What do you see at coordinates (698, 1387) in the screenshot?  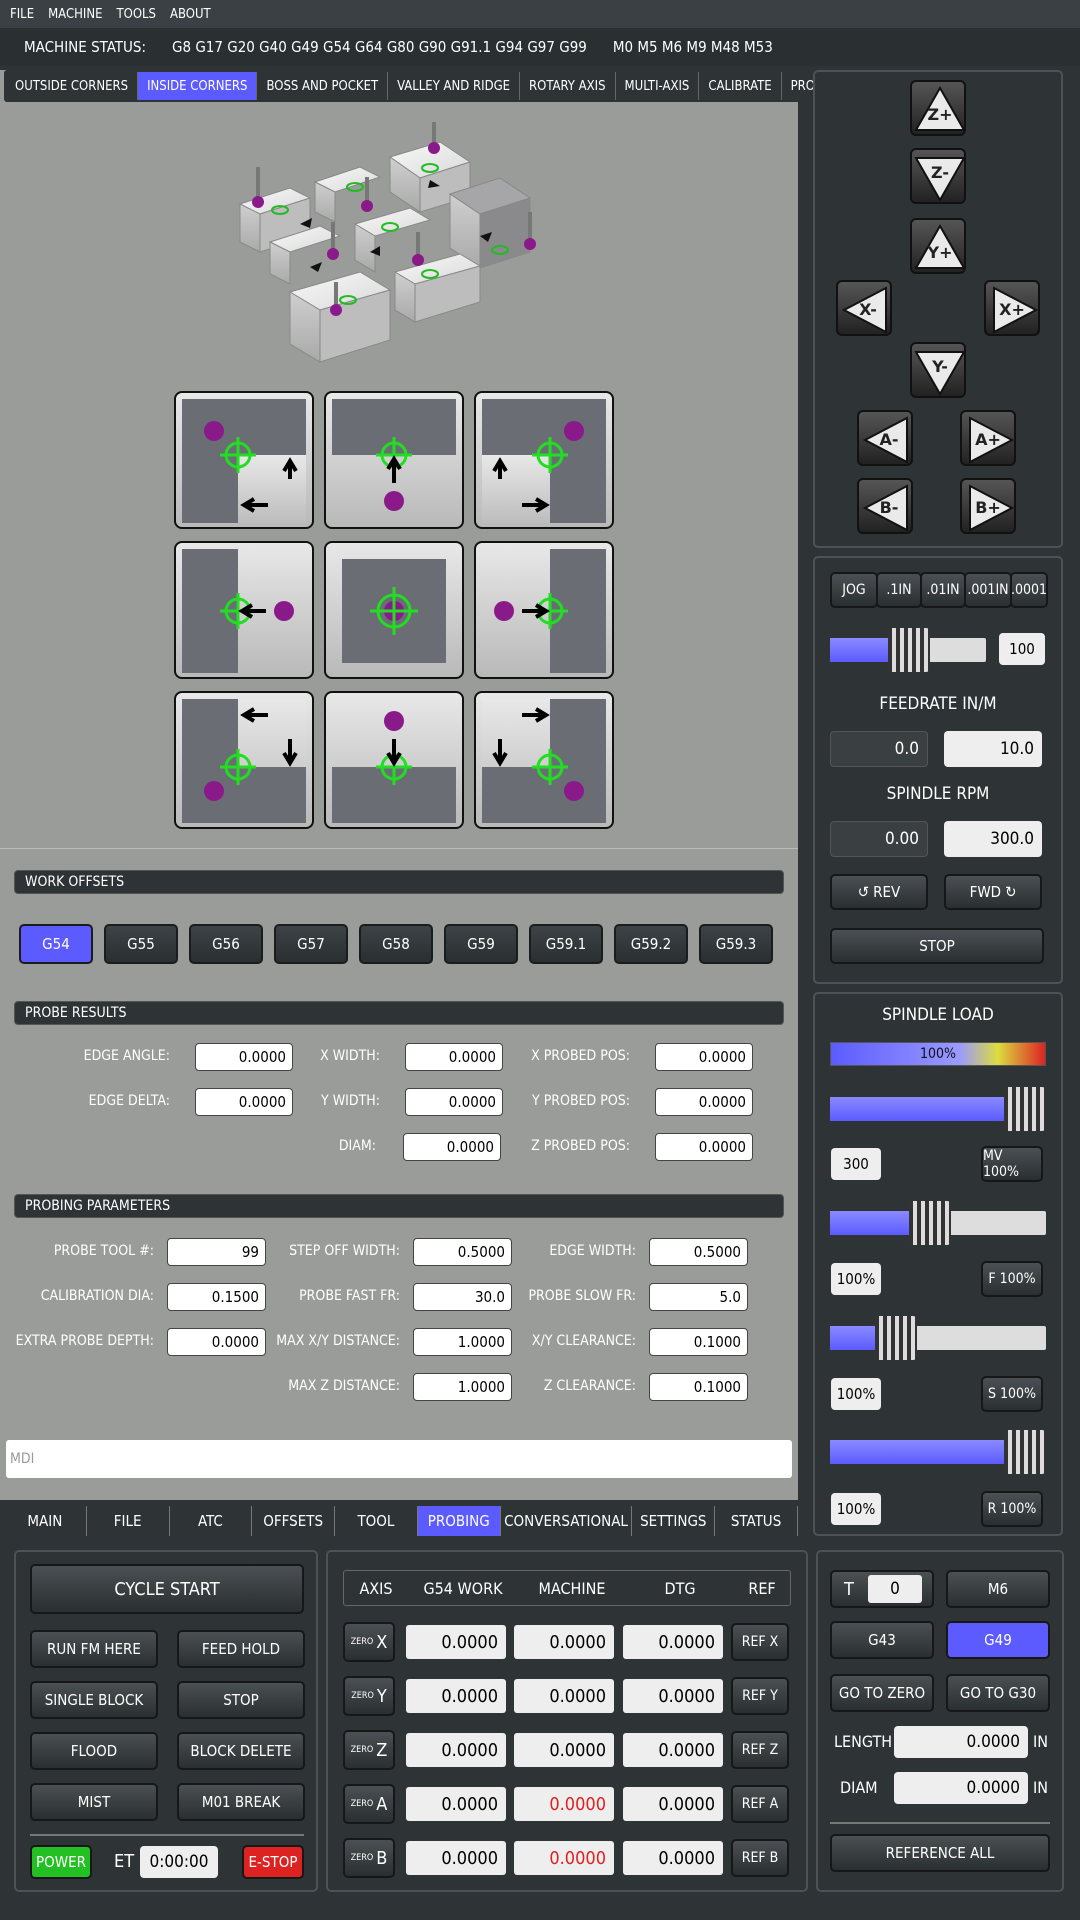 I see `z-clearance-input: 0.1000` at bounding box center [698, 1387].